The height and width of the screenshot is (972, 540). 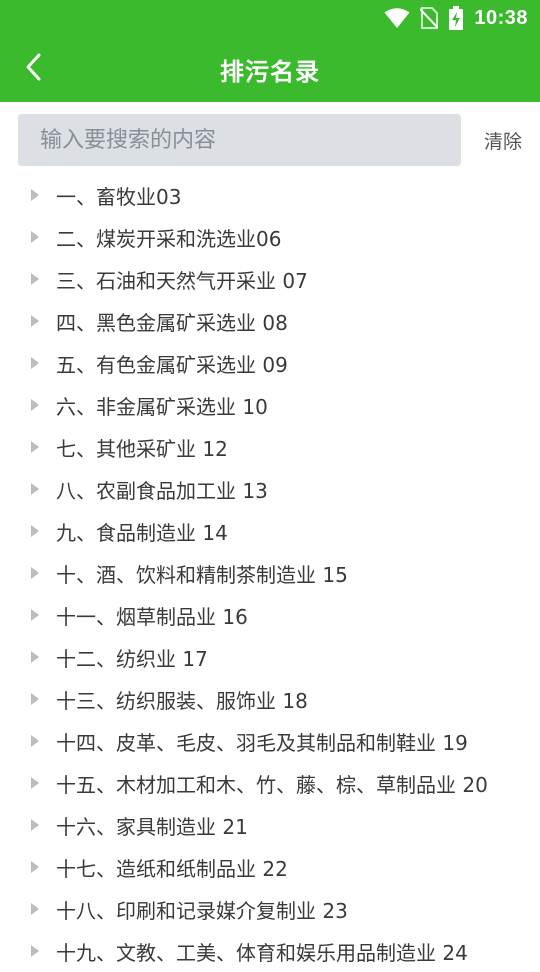 What do you see at coordinates (142, 448) in the screenshot?
I see `list-item-label: 七、其他采矿业 12` at bounding box center [142, 448].